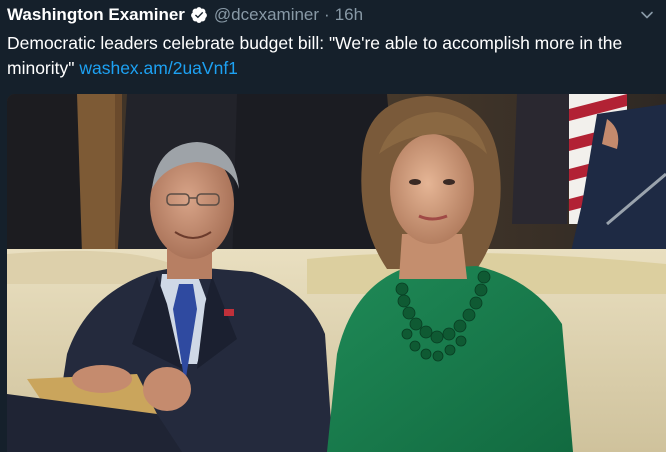 This screenshot has width=666, height=452. Describe the element at coordinates (647, 15) in the screenshot. I see `chevron-down-icon` at that location.